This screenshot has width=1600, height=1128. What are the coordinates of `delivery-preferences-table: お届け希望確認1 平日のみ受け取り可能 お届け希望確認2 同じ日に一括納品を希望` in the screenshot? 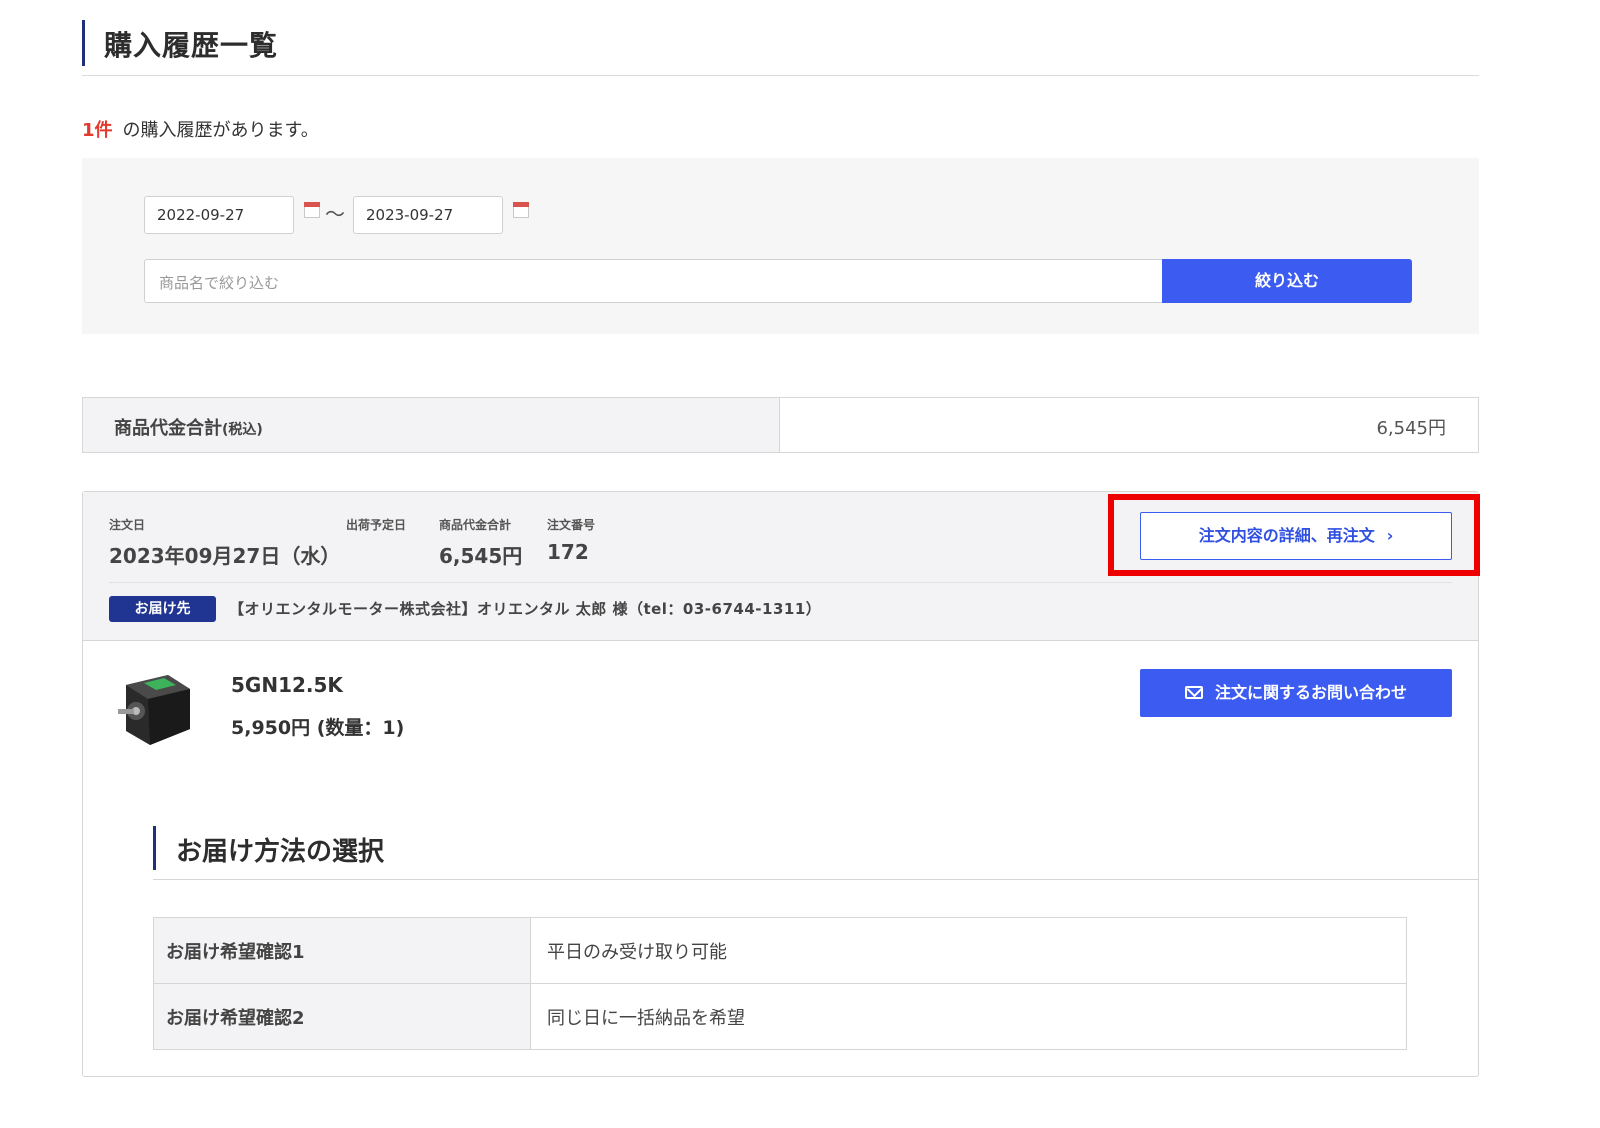 It's located at (780, 983).